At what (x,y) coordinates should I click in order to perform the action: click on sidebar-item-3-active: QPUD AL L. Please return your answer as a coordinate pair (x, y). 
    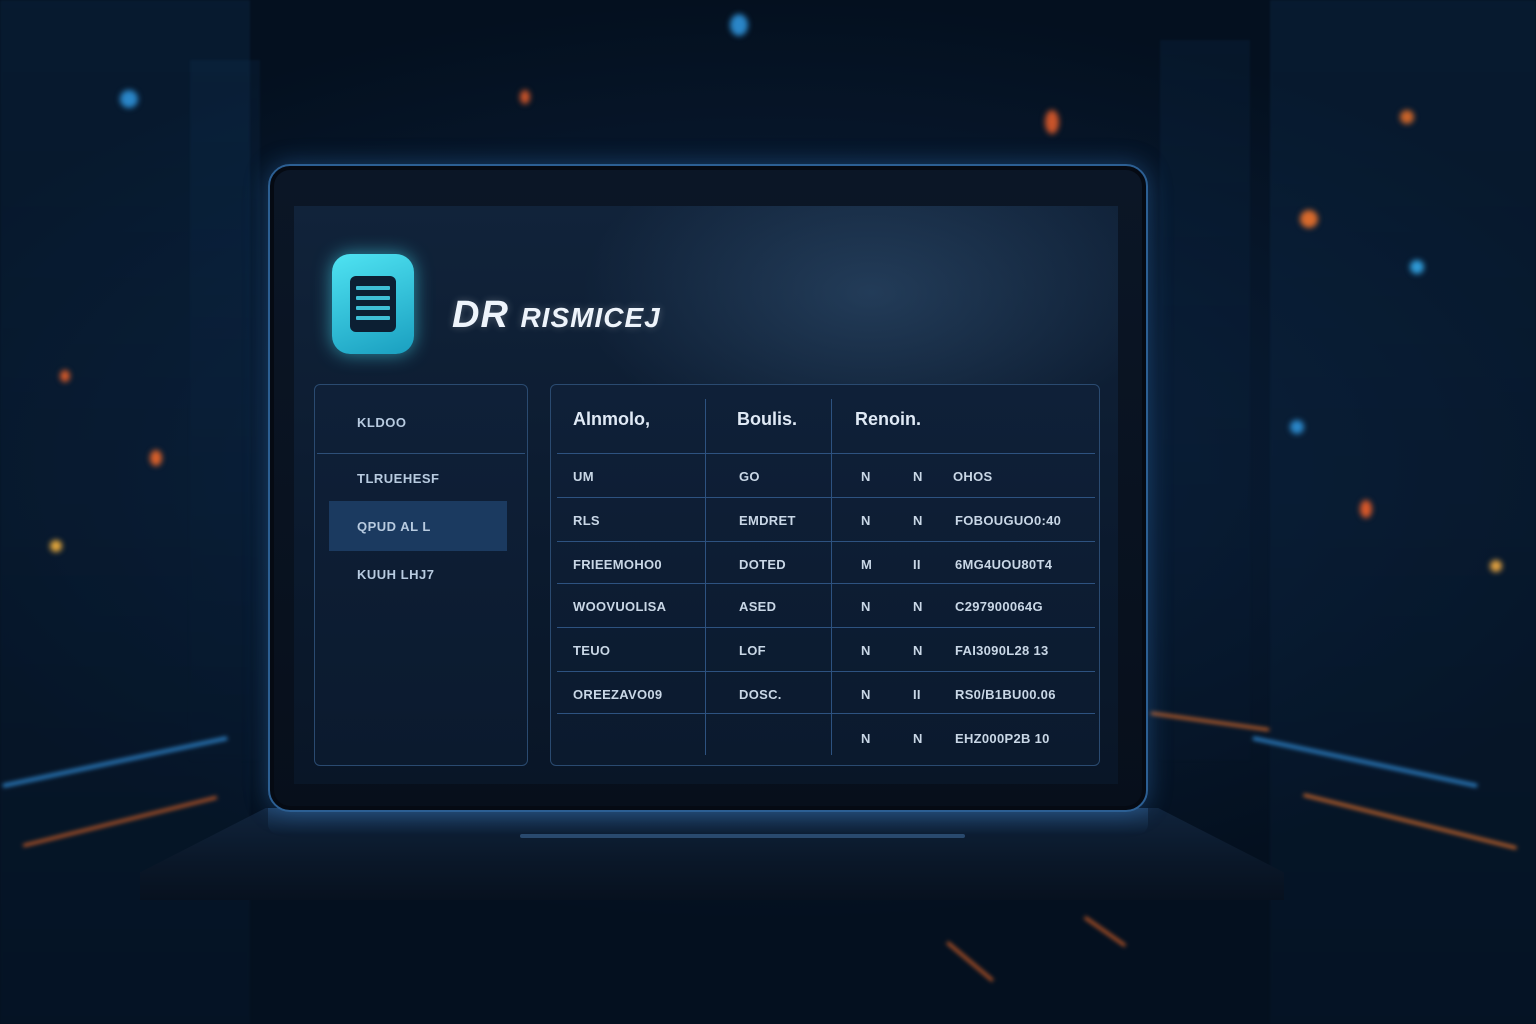
    Looking at the image, I should click on (418, 526).